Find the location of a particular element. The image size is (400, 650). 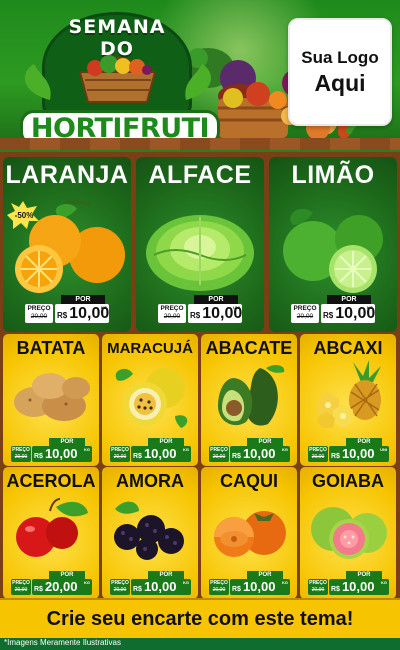

product-card-laranja: LARANJA -50% POR PREÇO 20,00 R$ 10,00 KG is located at coordinates (67, 244).